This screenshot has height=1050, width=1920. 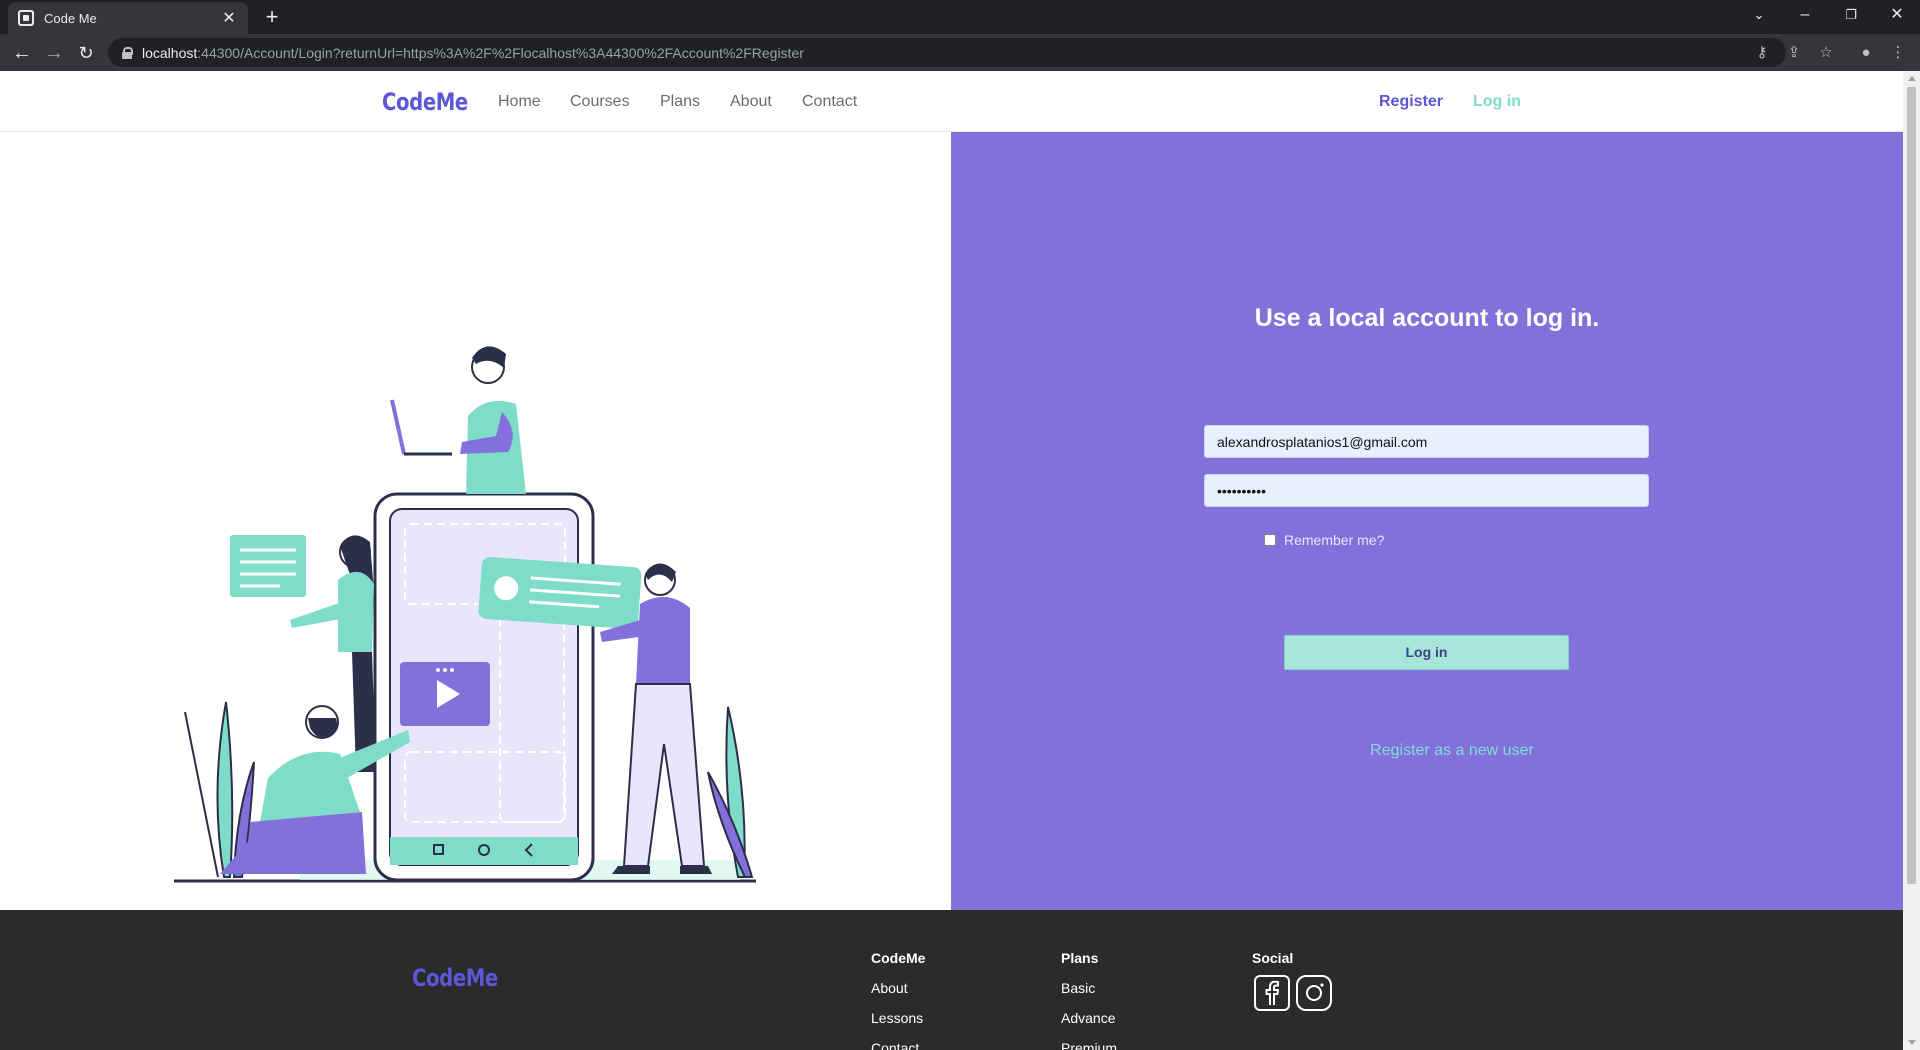 I want to click on scroll-down-icon, so click(x=1912, y=1042).